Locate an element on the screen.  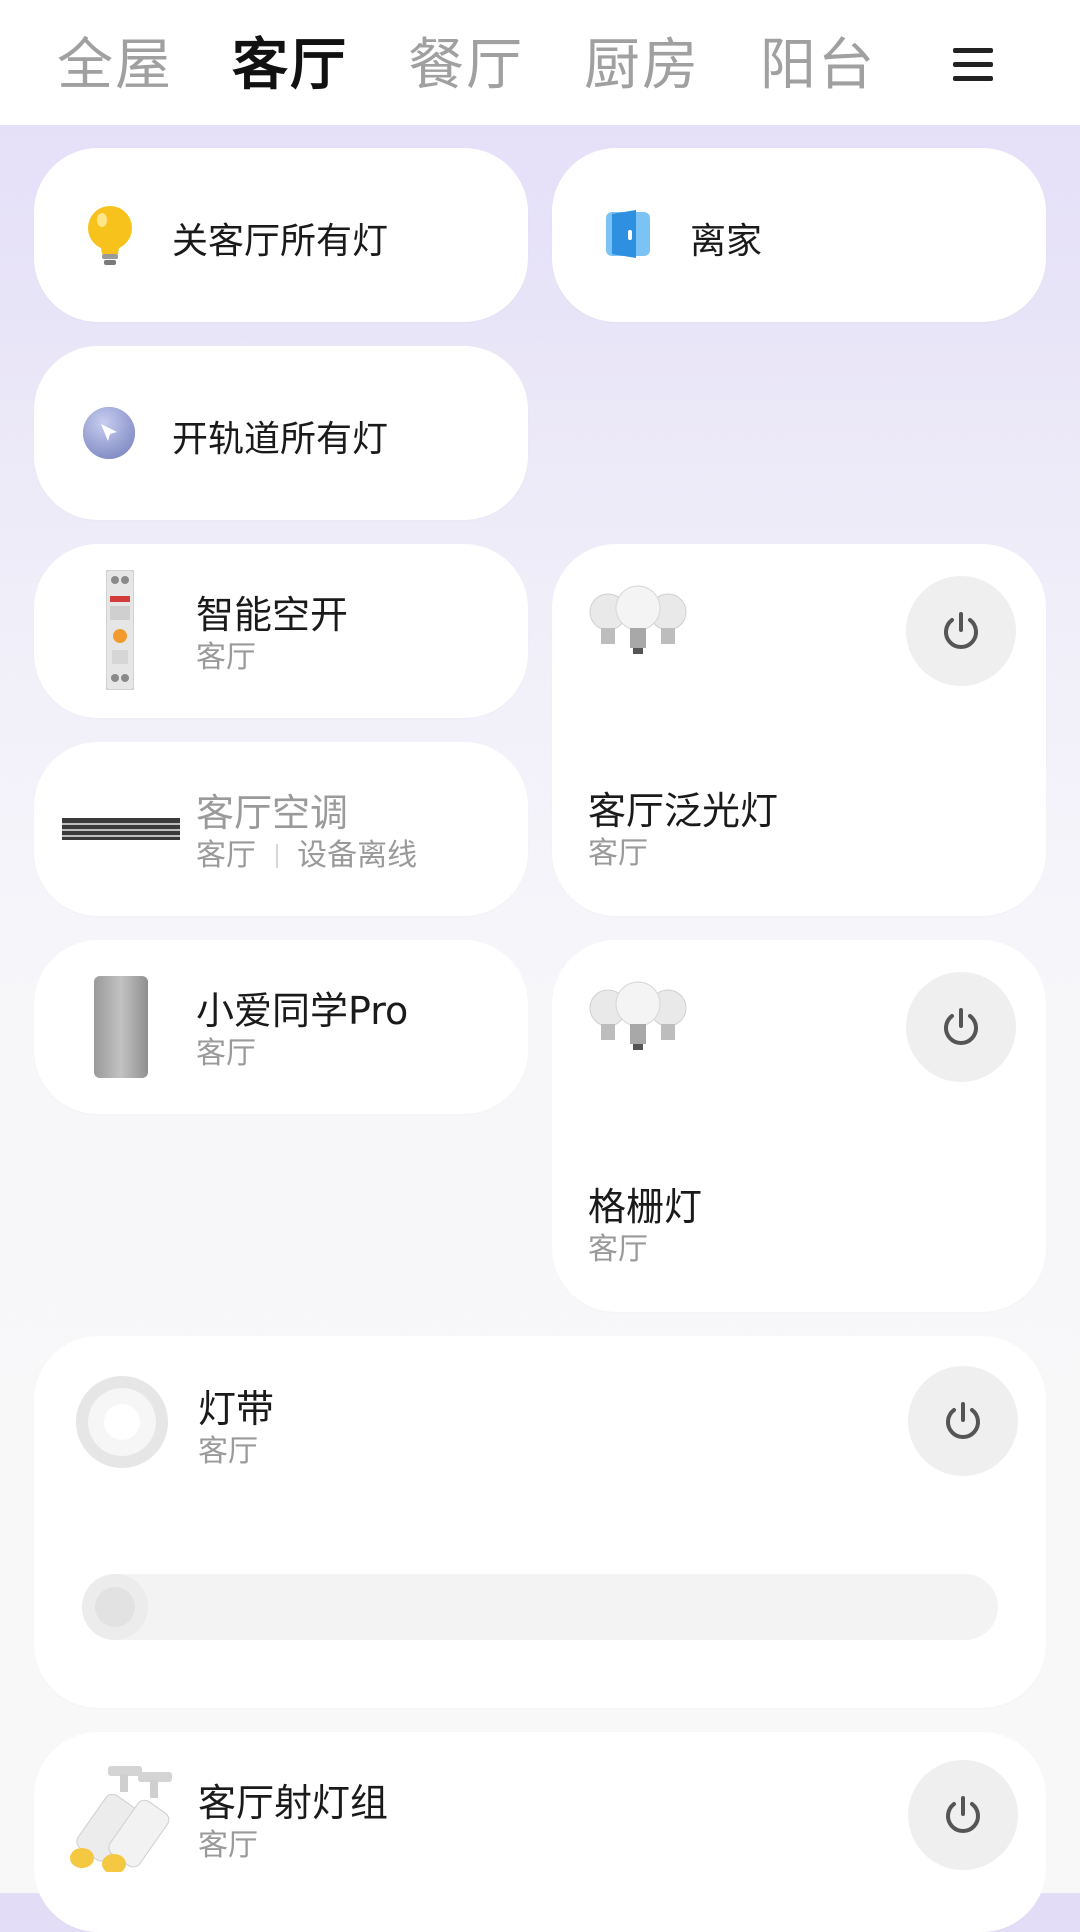
device-card-breaker: 智能空开 客厅 is located at coordinates (281, 631).